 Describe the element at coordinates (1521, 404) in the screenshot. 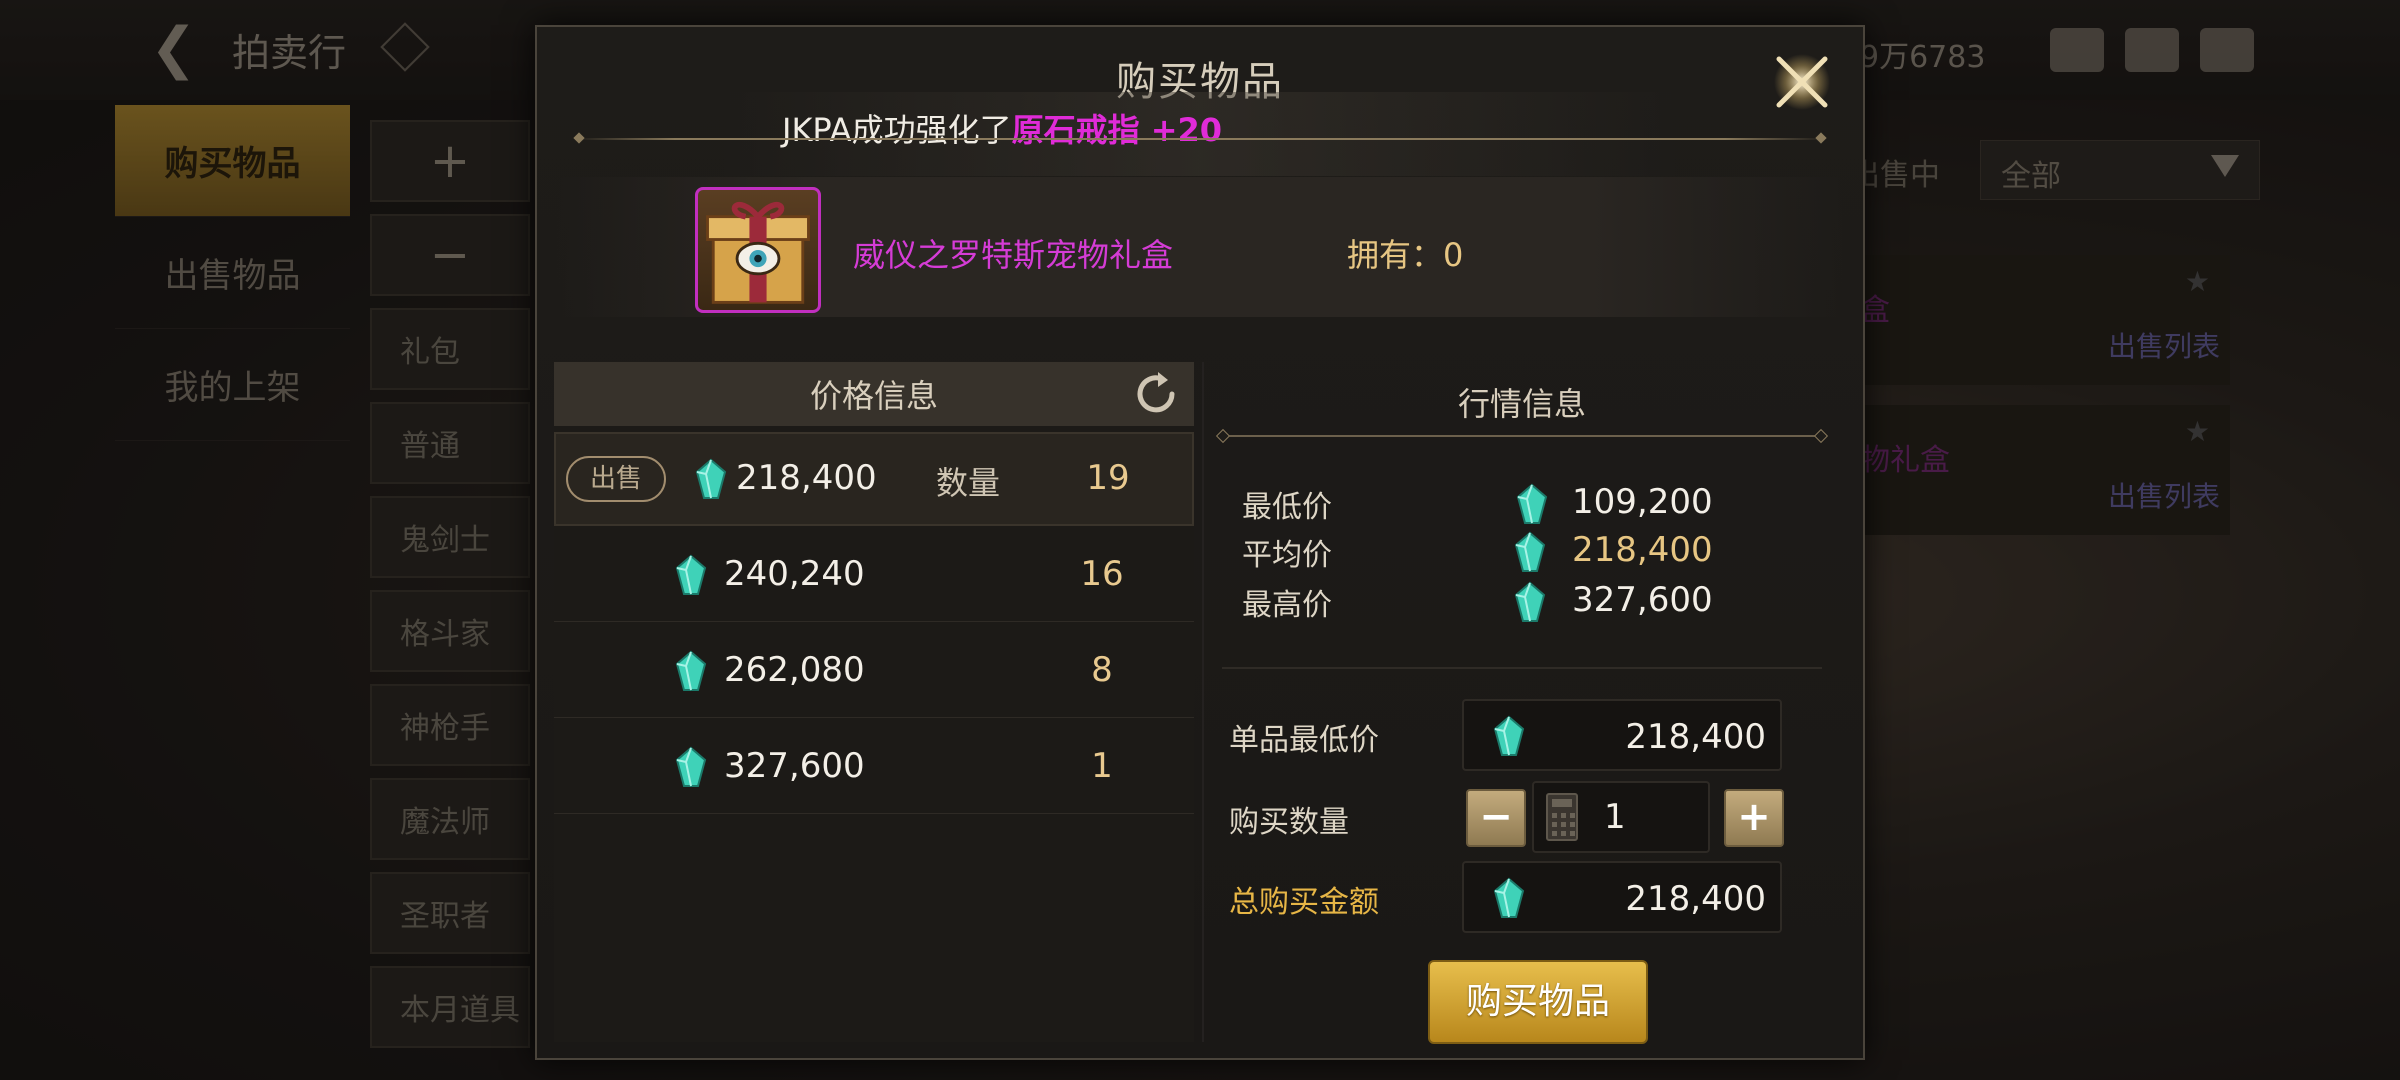

I see `market-info-title: 行情信息` at that location.